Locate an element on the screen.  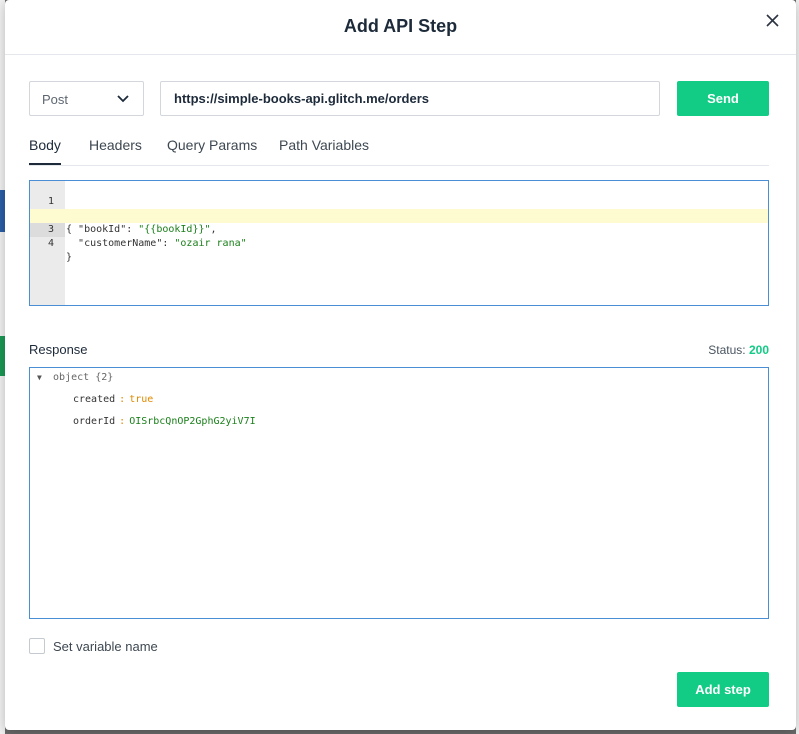
code-line: 4 } is located at coordinates (399, 243).